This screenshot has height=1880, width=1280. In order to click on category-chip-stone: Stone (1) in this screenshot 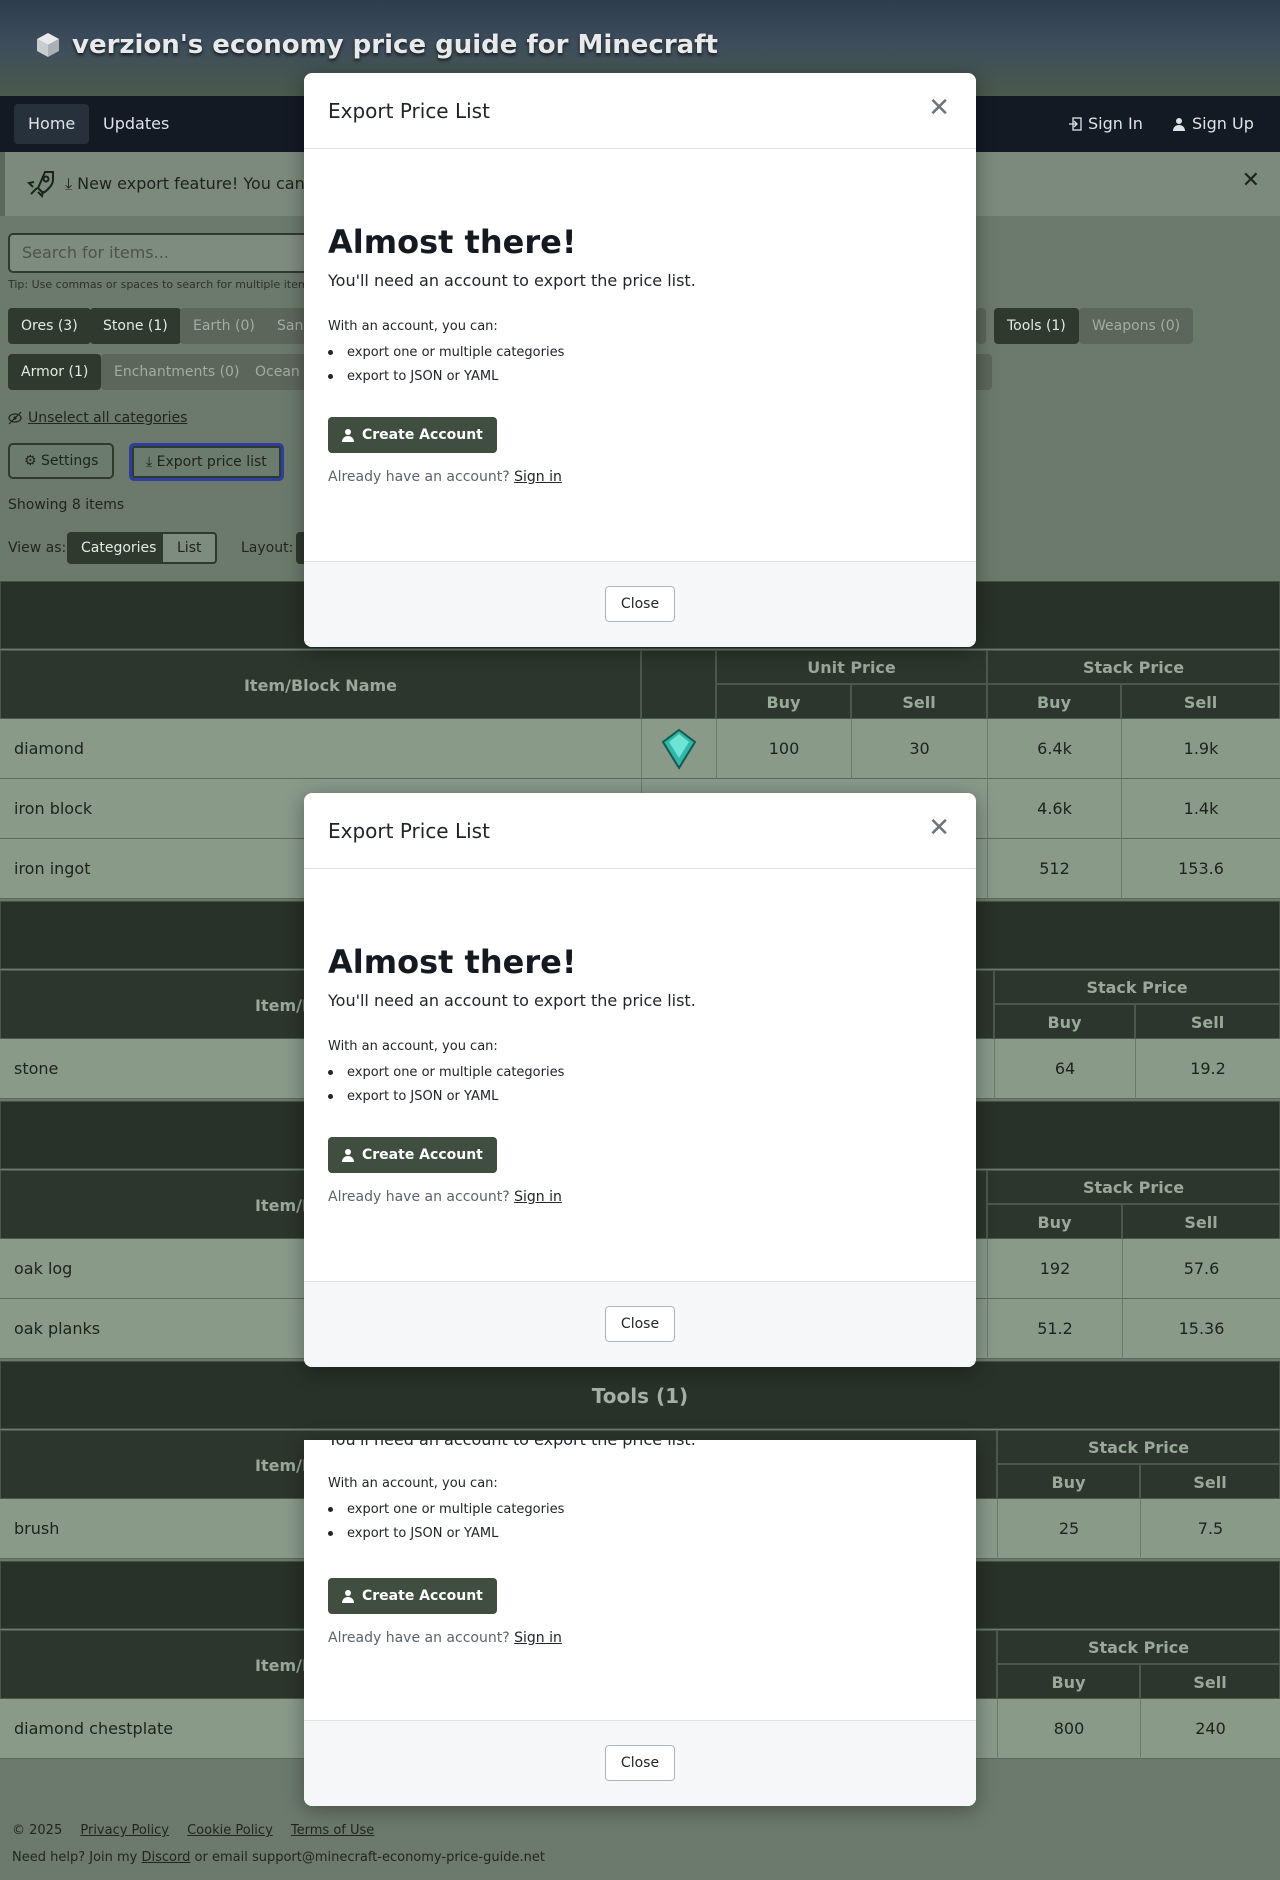, I will do `click(135, 326)`.